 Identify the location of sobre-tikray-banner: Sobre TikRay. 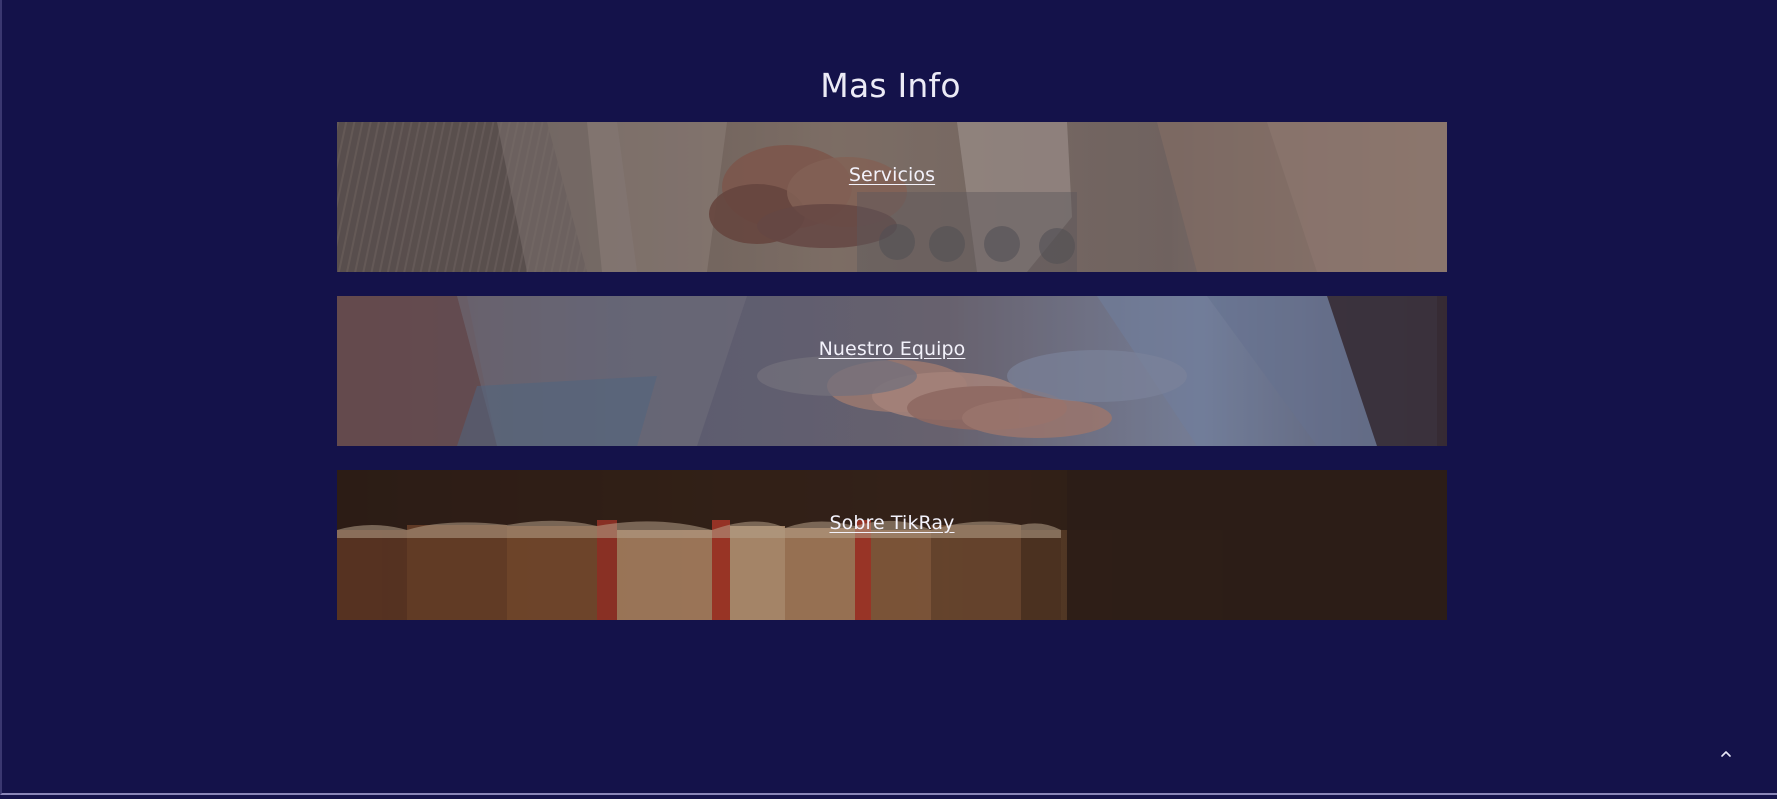
(892, 545).